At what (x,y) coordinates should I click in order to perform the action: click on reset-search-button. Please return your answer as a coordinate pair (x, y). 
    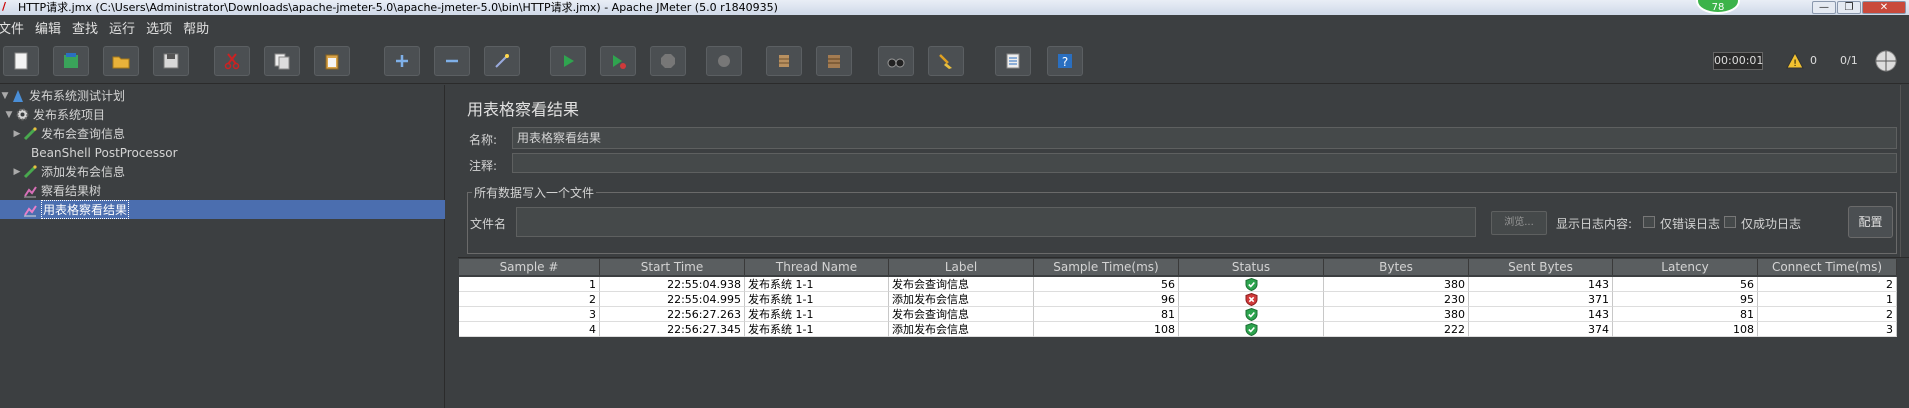
    Looking at the image, I should click on (946, 61).